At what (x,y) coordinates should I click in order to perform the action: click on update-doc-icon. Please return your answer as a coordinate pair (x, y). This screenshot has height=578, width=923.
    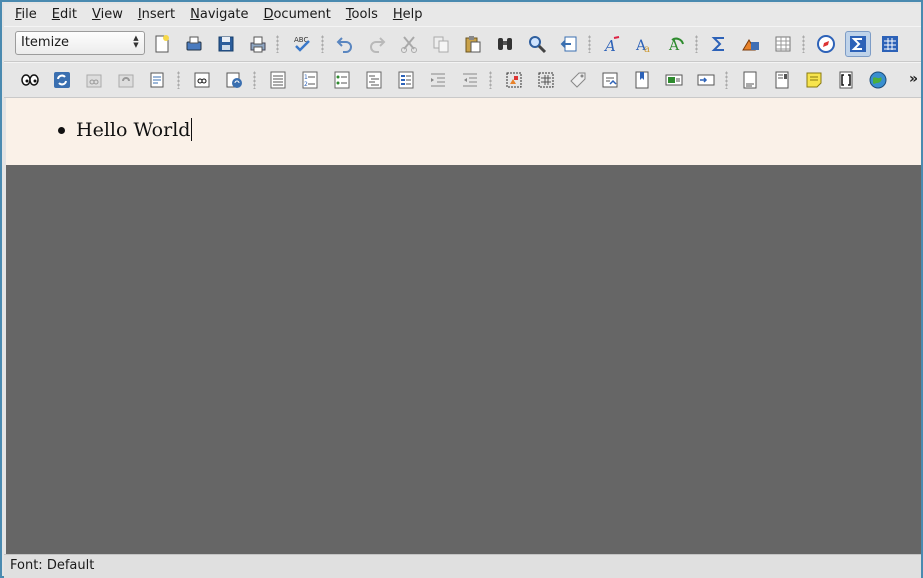
    Looking at the image, I should click on (234, 80).